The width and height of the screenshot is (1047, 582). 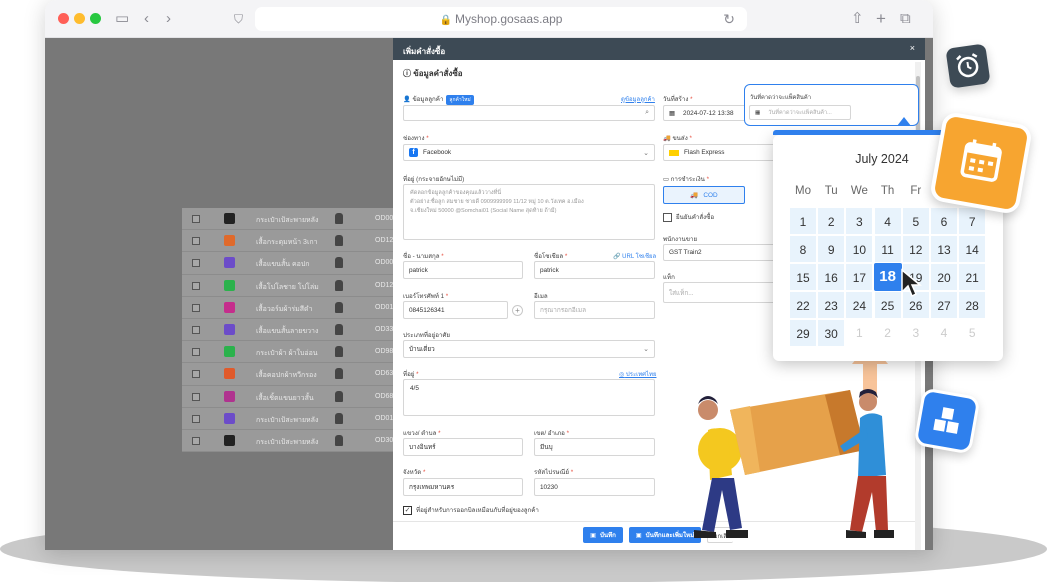 I want to click on maximize-window-button, so click(x=95, y=18).